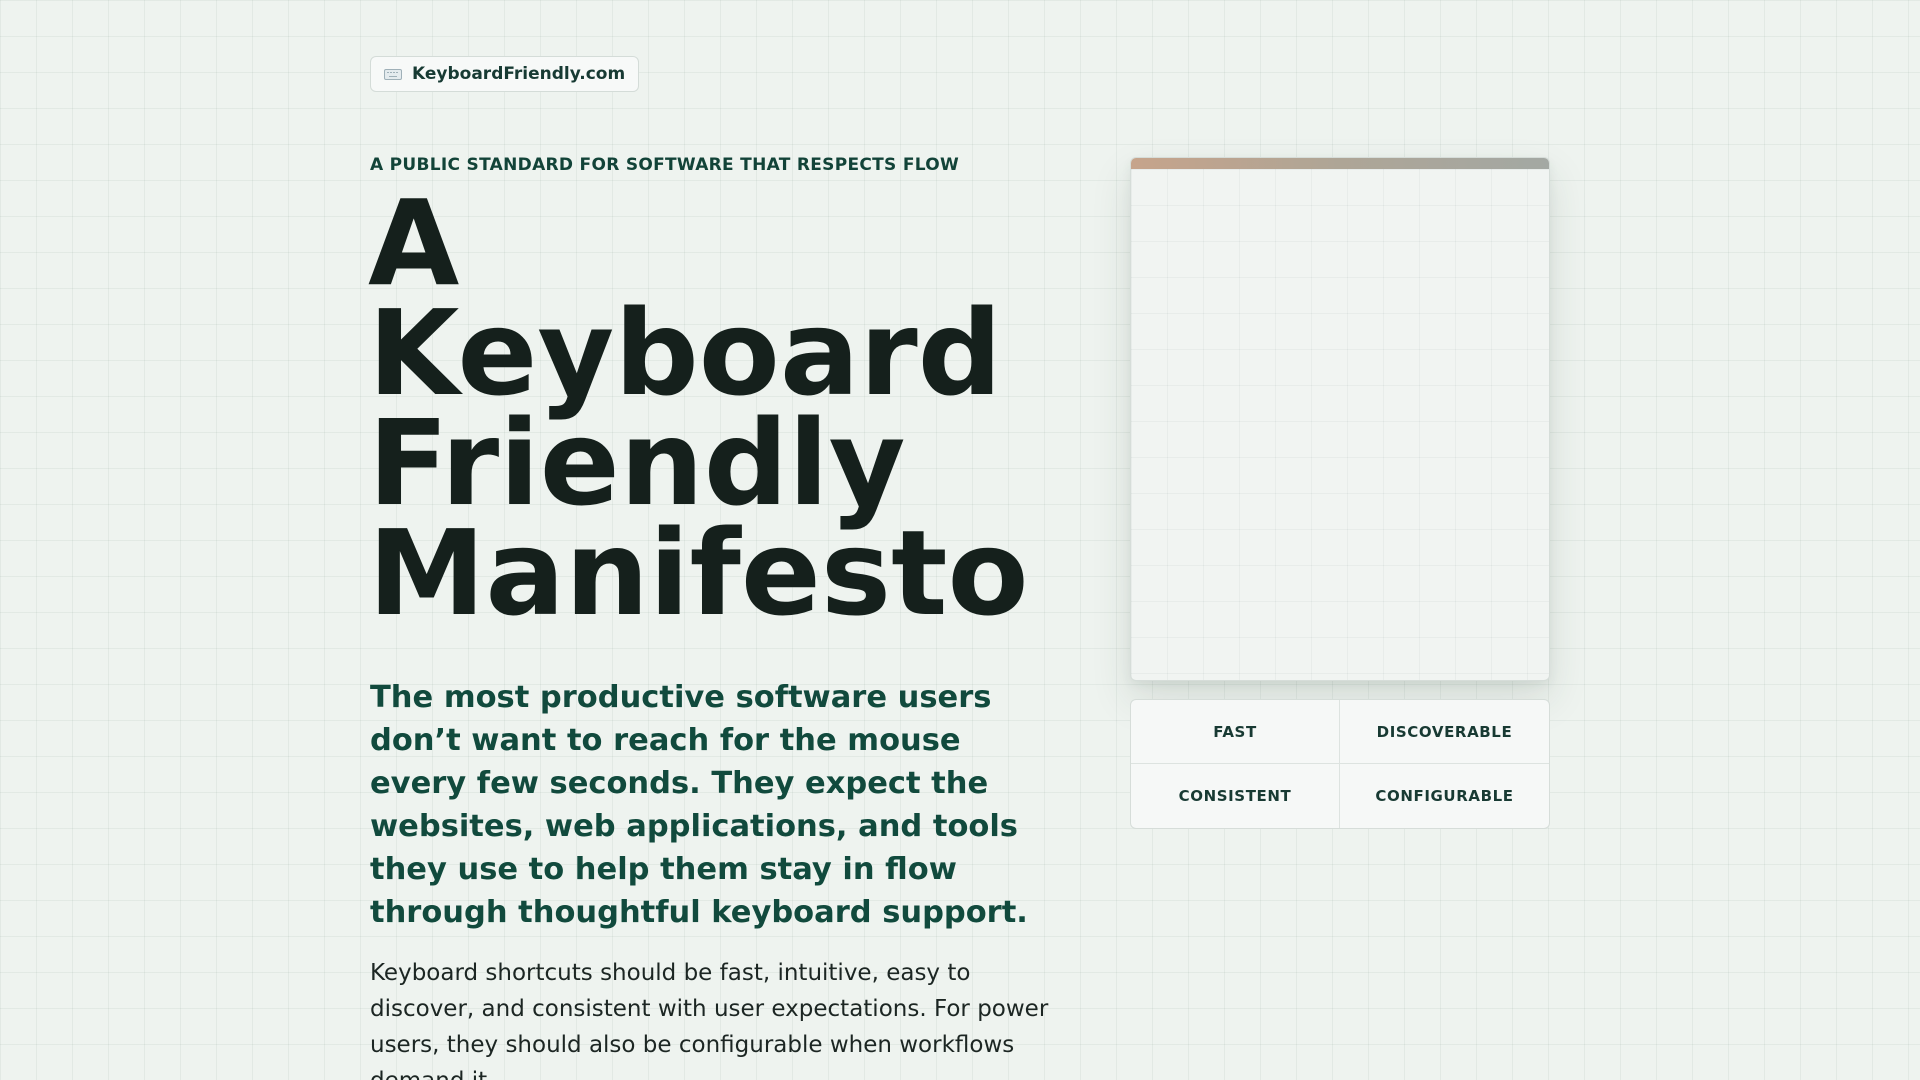 This screenshot has height=1080, width=1920. What do you see at coordinates (393, 74) in the screenshot?
I see `keyboard-icon` at bounding box center [393, 74].